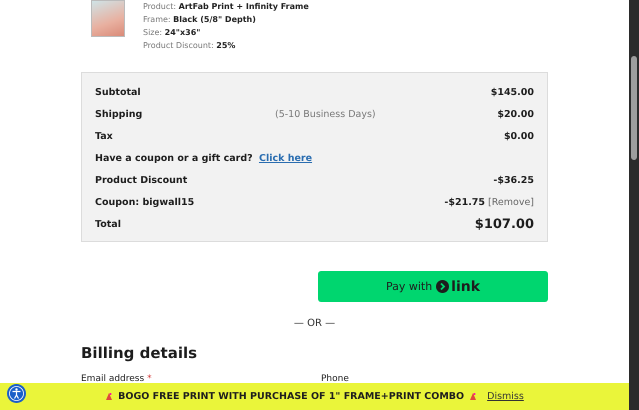 Image resolution: width=639 pixels, height=410 pixels. Describe the element at coordinates (314, 323) in the screenshot. I see `or-divider: — OR —` at that location.